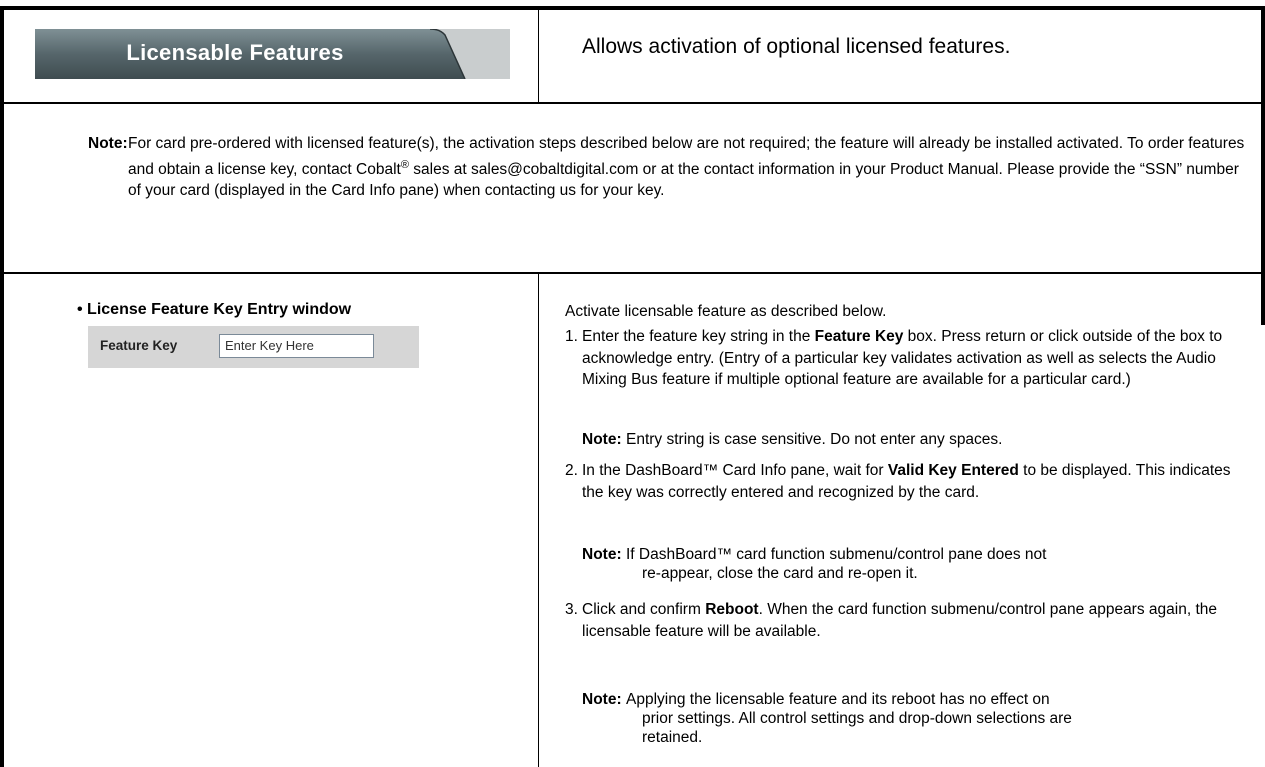 Image resolution: width=1265 pixels, height=767 pixels. What do you see at coordinates (139, 345) in the screenshot?
I see `feature-key-label: Feature Key` at bounding box center [139, 345].